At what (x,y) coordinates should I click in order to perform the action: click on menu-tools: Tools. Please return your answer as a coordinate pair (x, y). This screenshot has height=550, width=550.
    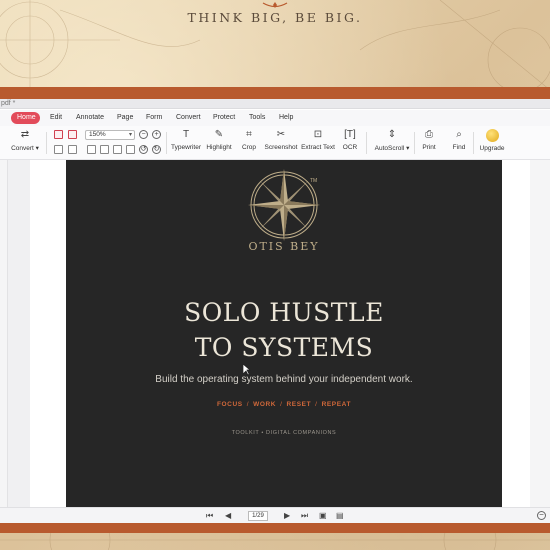
    Looking at the image, I should click on (257, 118).